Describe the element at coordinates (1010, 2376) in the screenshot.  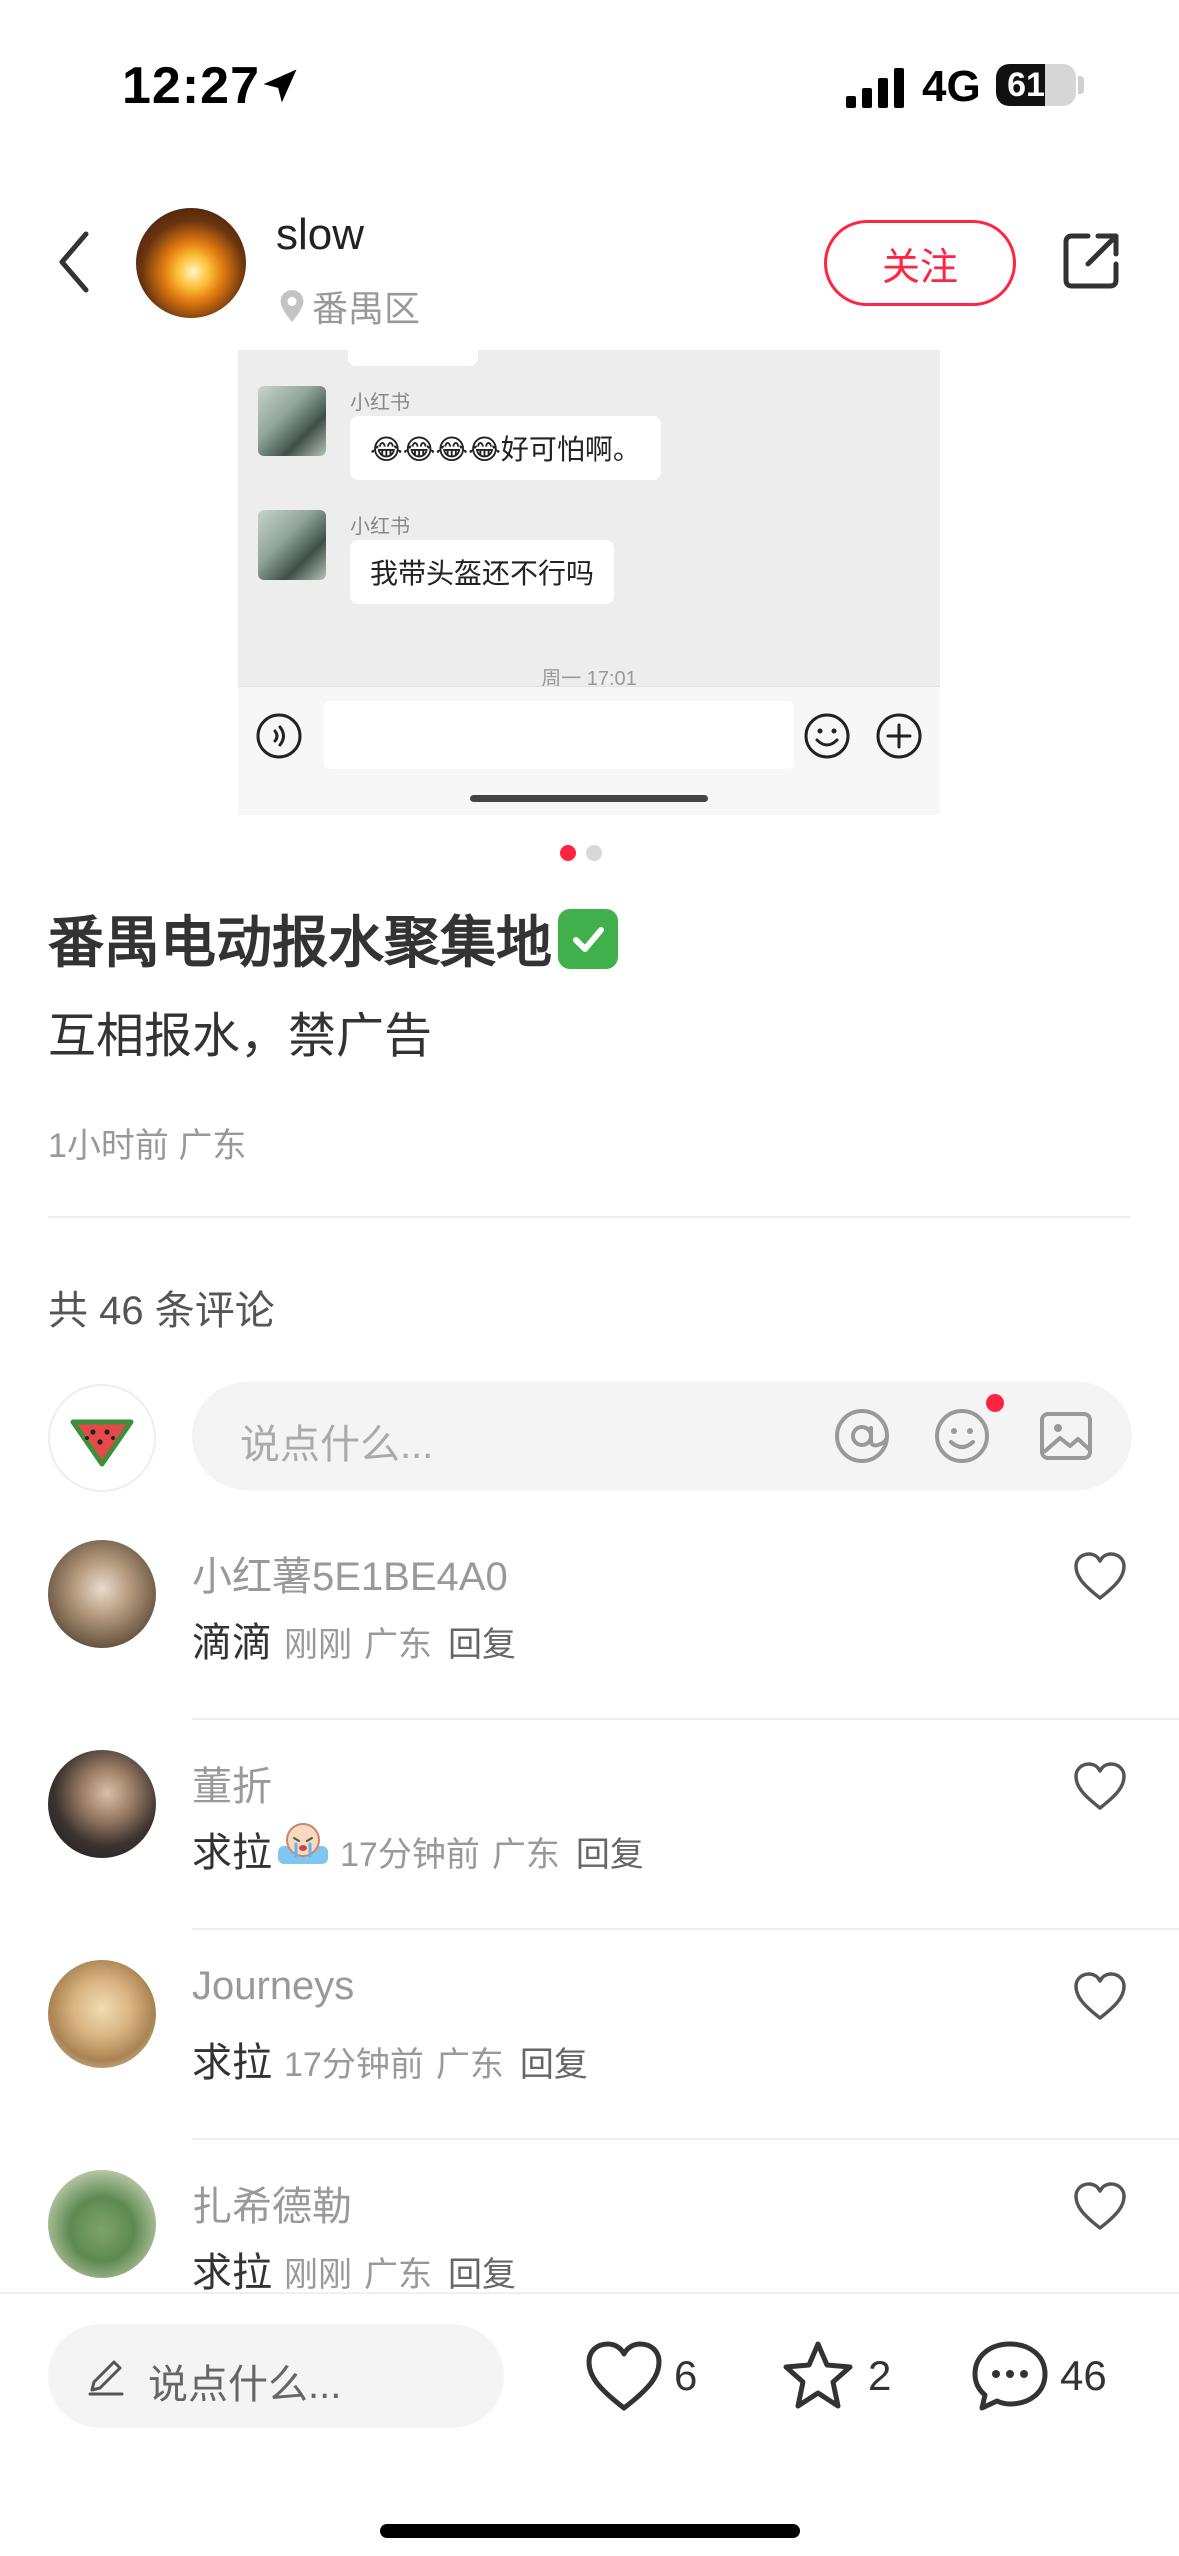
I see `comment-bubble-icon` at that location.